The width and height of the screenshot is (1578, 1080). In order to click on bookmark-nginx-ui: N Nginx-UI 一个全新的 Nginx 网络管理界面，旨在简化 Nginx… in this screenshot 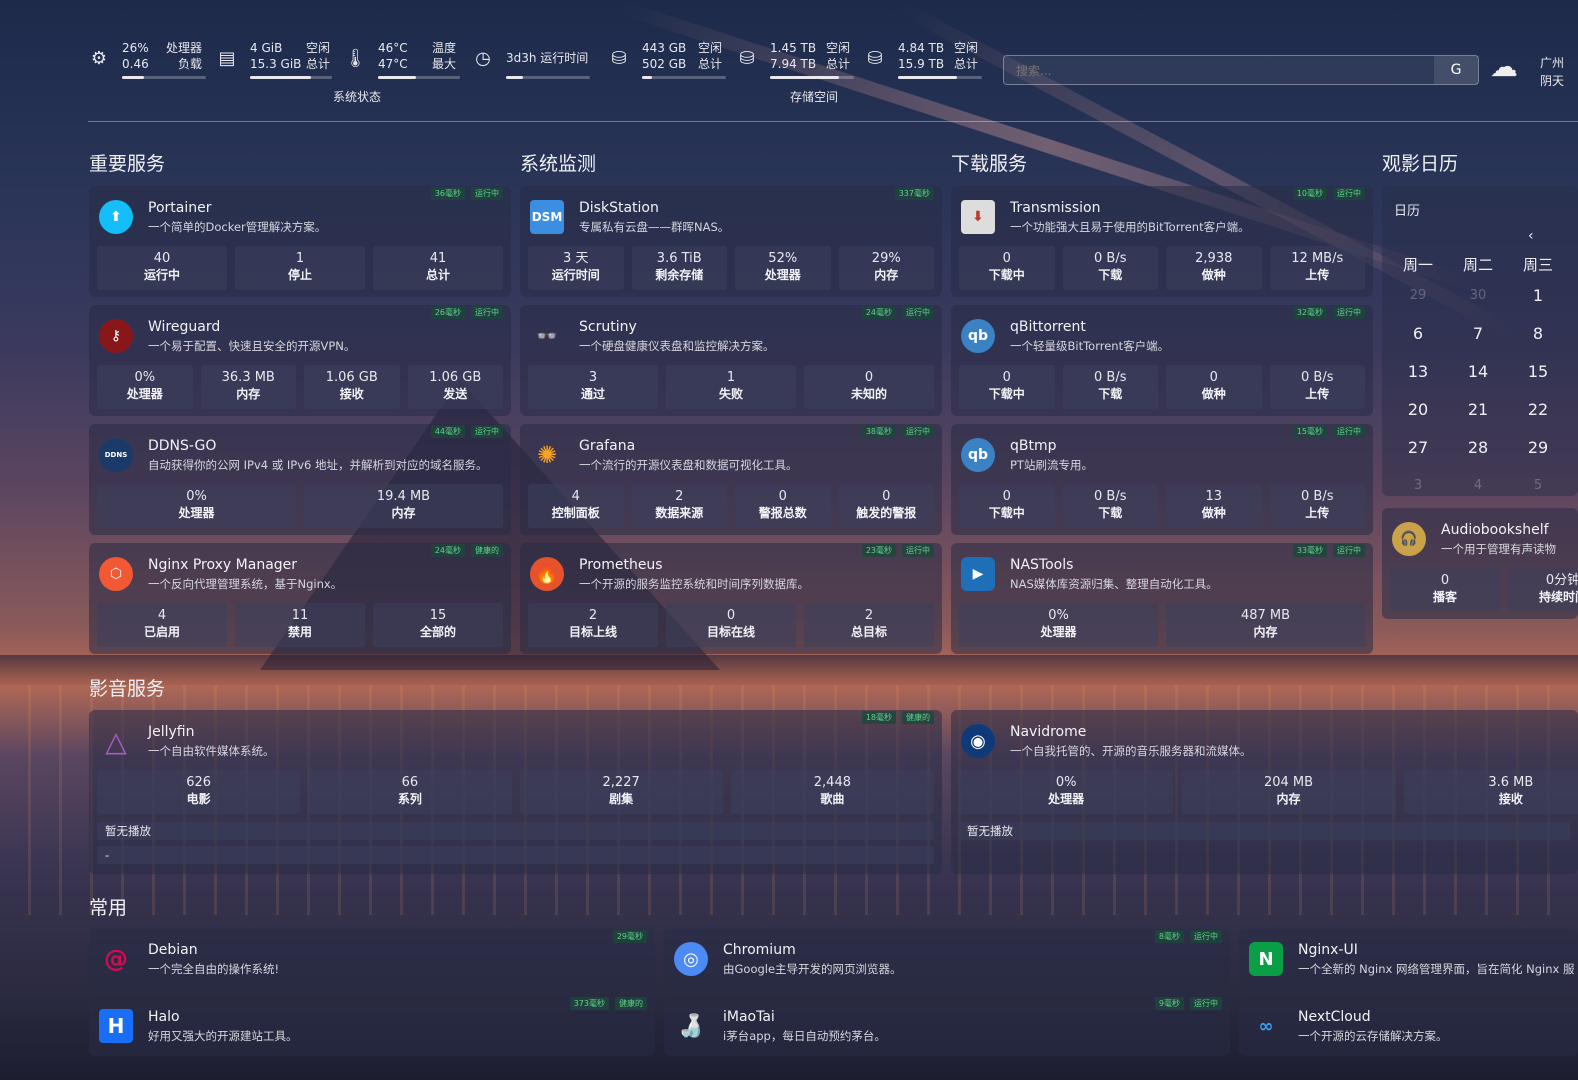, I will do `click(1408, 959)`.